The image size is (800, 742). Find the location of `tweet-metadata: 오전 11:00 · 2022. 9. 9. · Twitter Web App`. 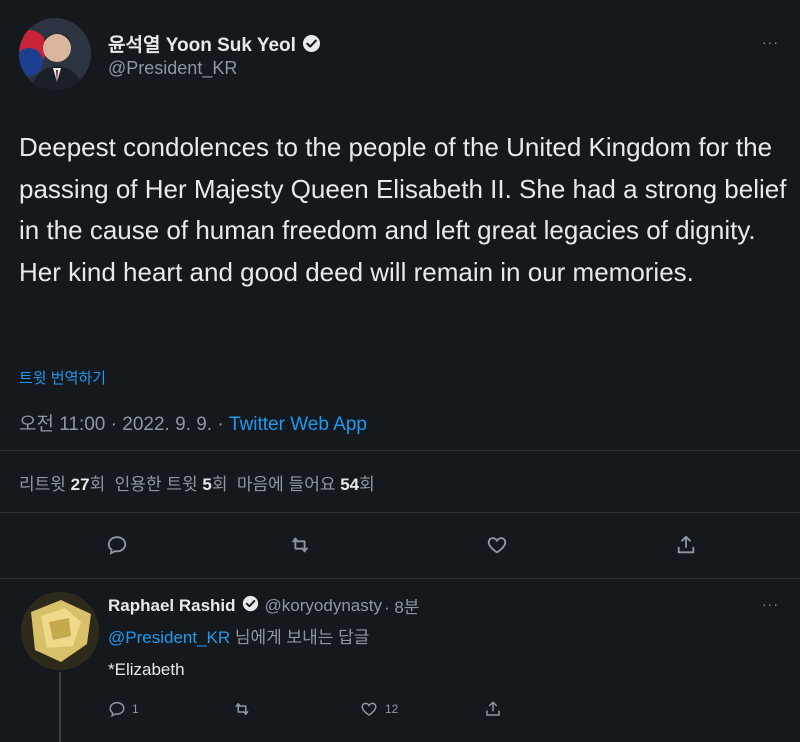

tweet-metadata: 오전 11:00 · 2022. 9. 9. · Twitter Web App is located at coordinates (193, 422).